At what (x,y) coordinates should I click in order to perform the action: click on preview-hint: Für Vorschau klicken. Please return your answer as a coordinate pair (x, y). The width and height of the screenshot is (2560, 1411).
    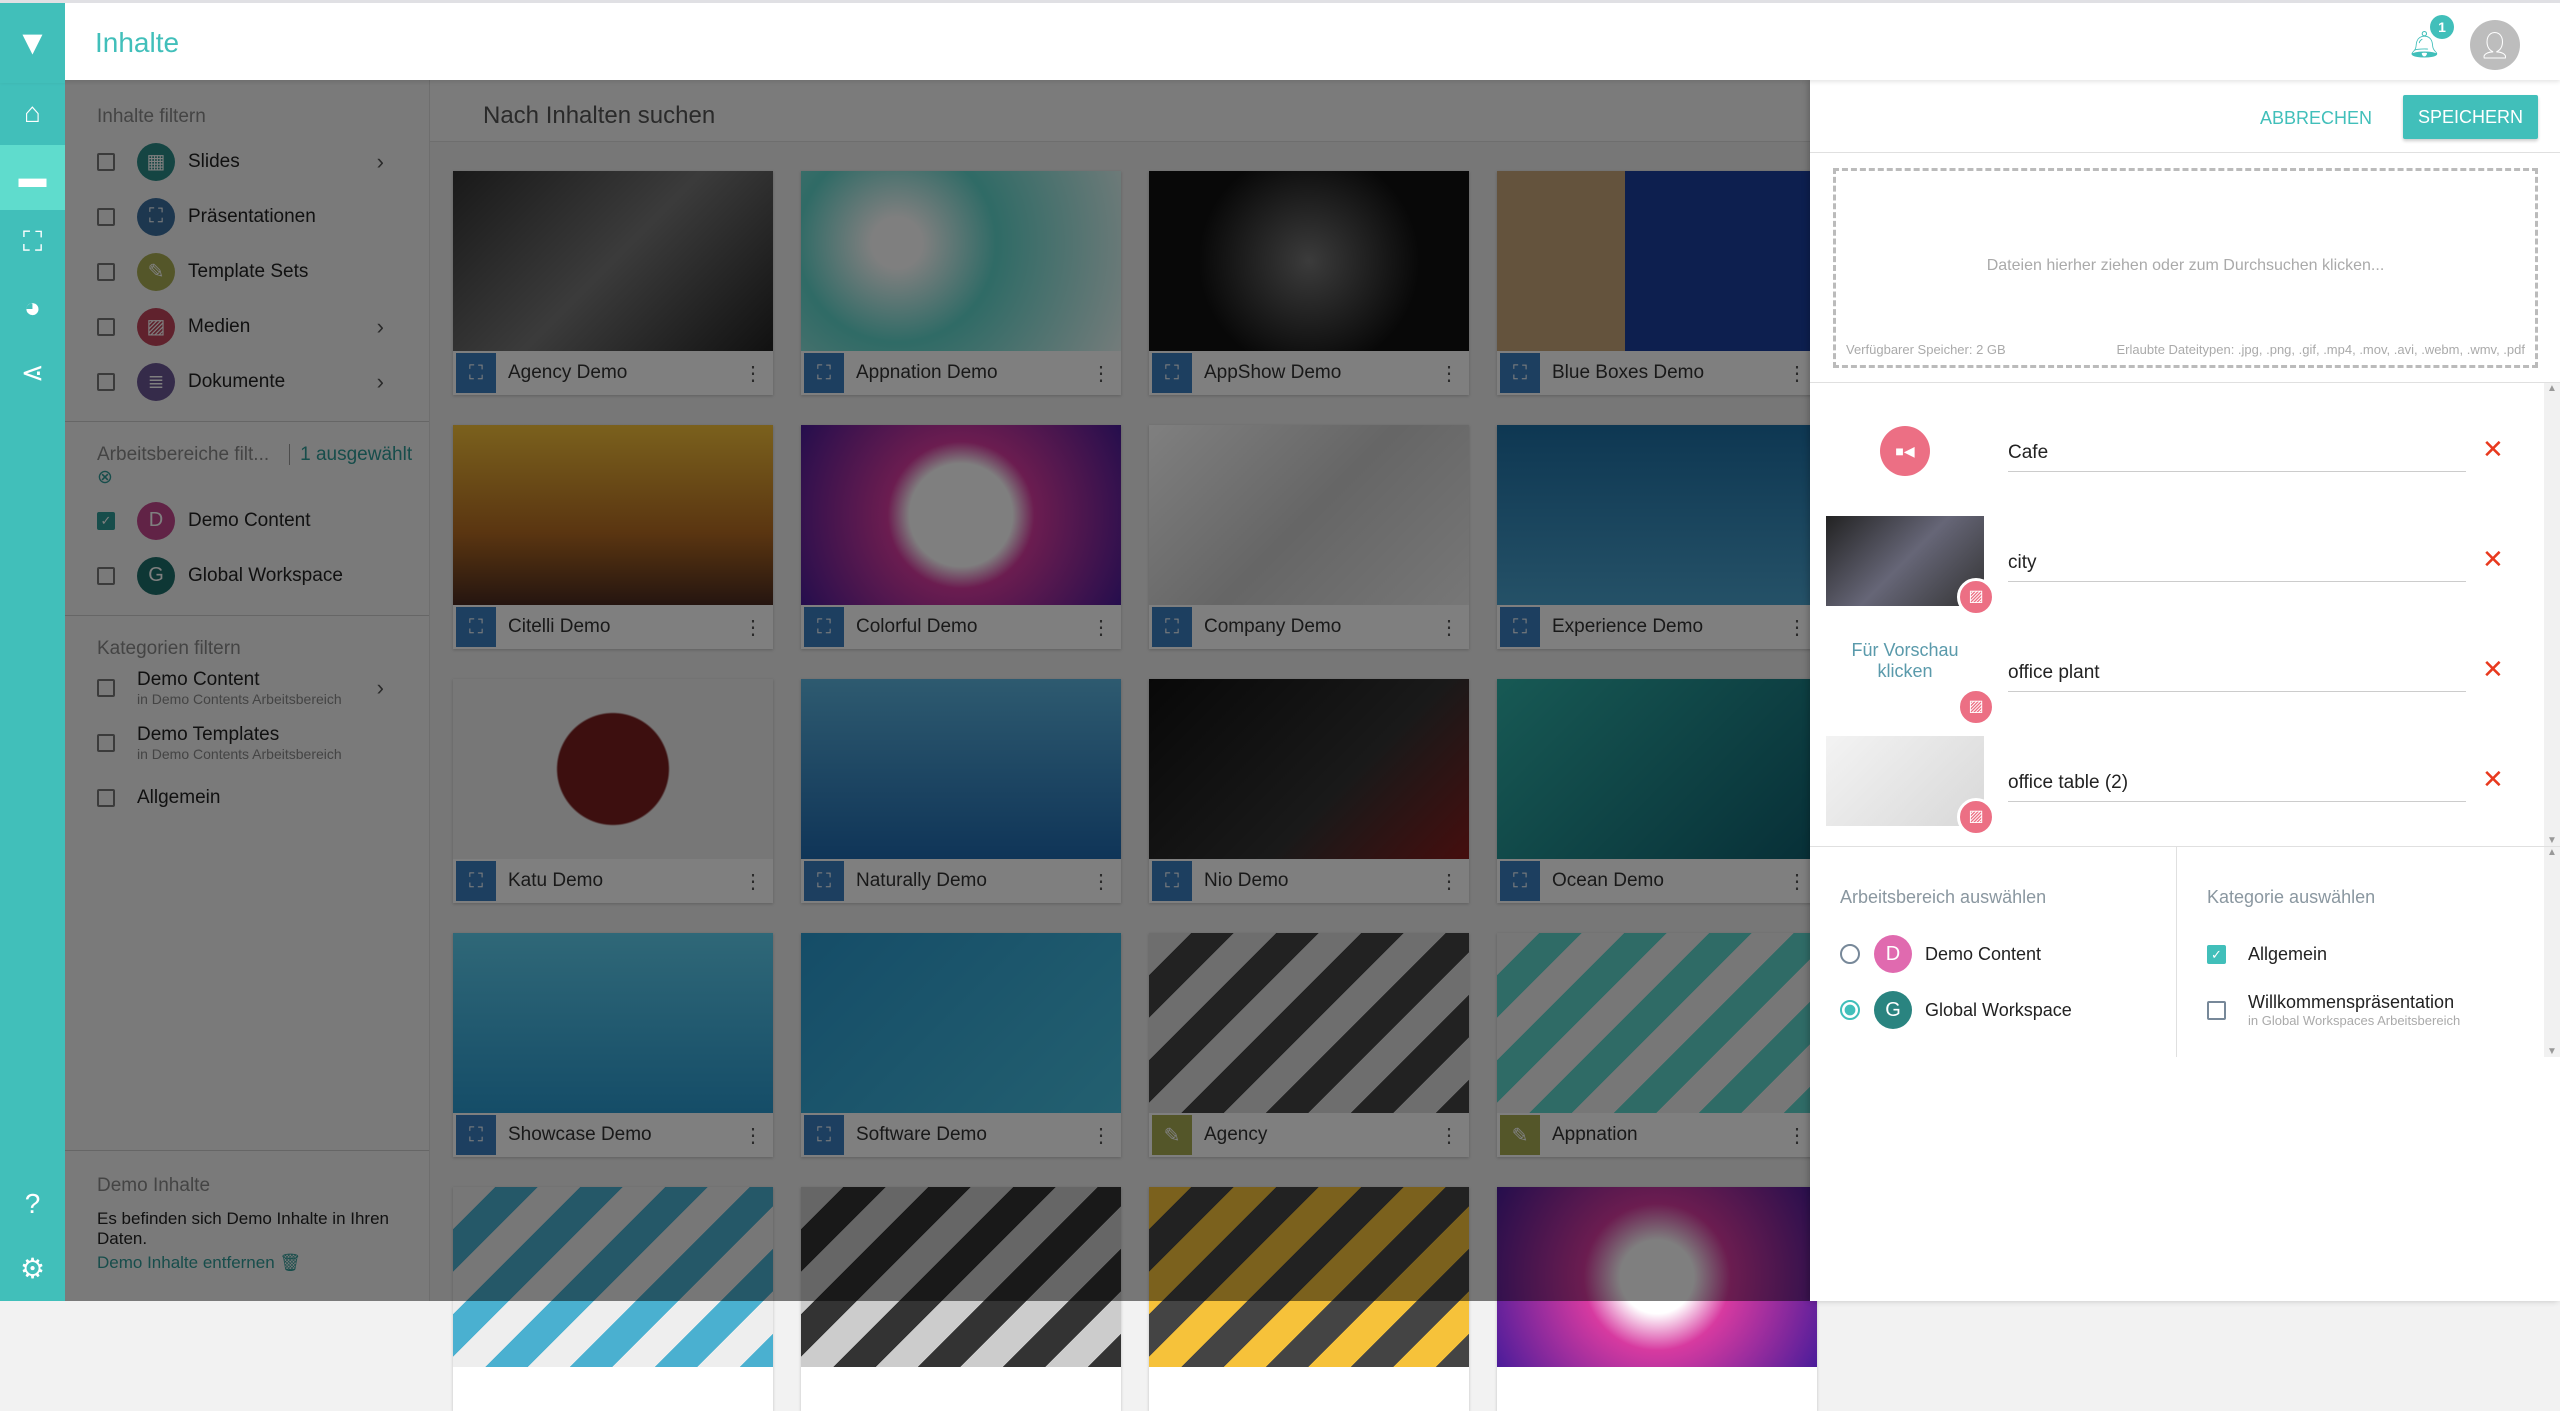
    Looking at the image, I should click on (1905, 661).